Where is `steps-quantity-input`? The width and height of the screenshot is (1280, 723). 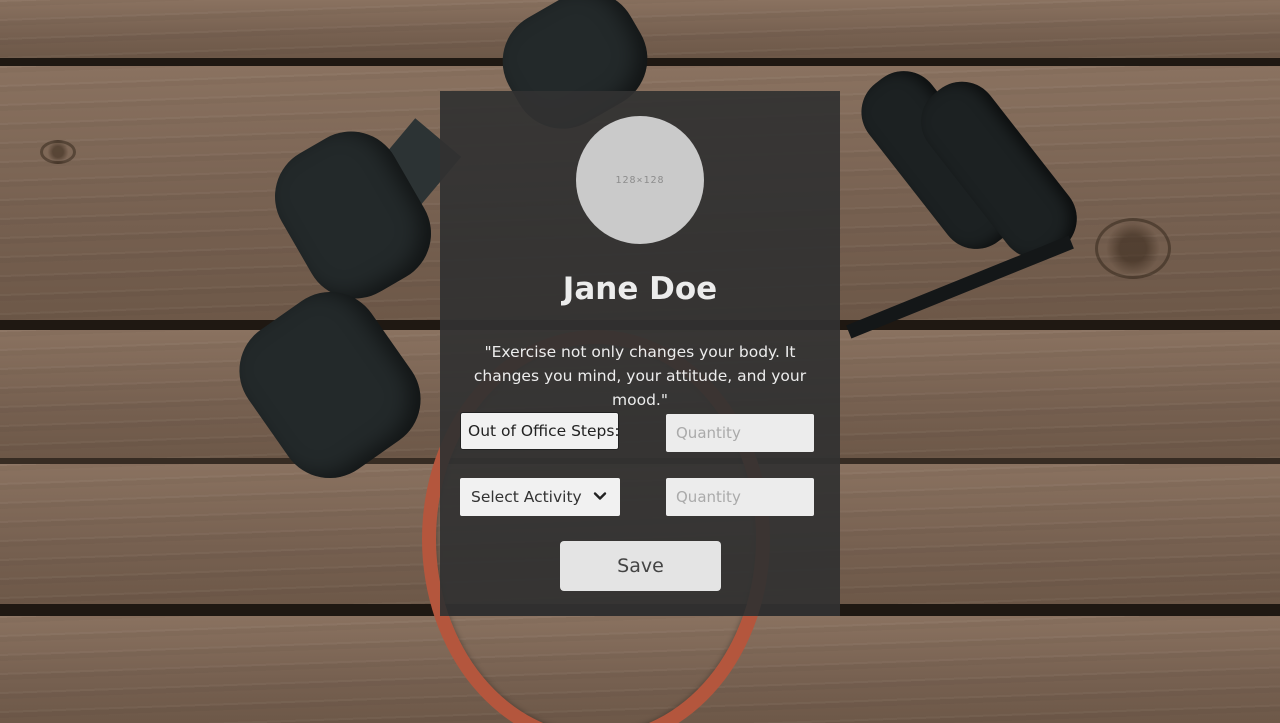
steps-quantity-input is located at coordinates (740, 433).